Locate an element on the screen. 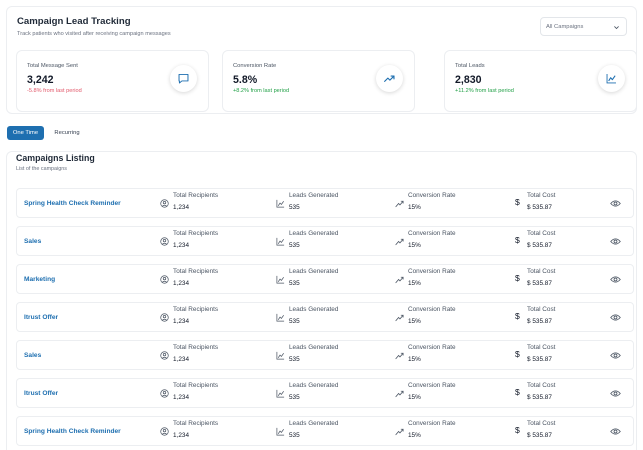 The height and width of the screenshot is (450, 643). page-title: Campaign Lead Tracking is located at coordinates (74, 21).